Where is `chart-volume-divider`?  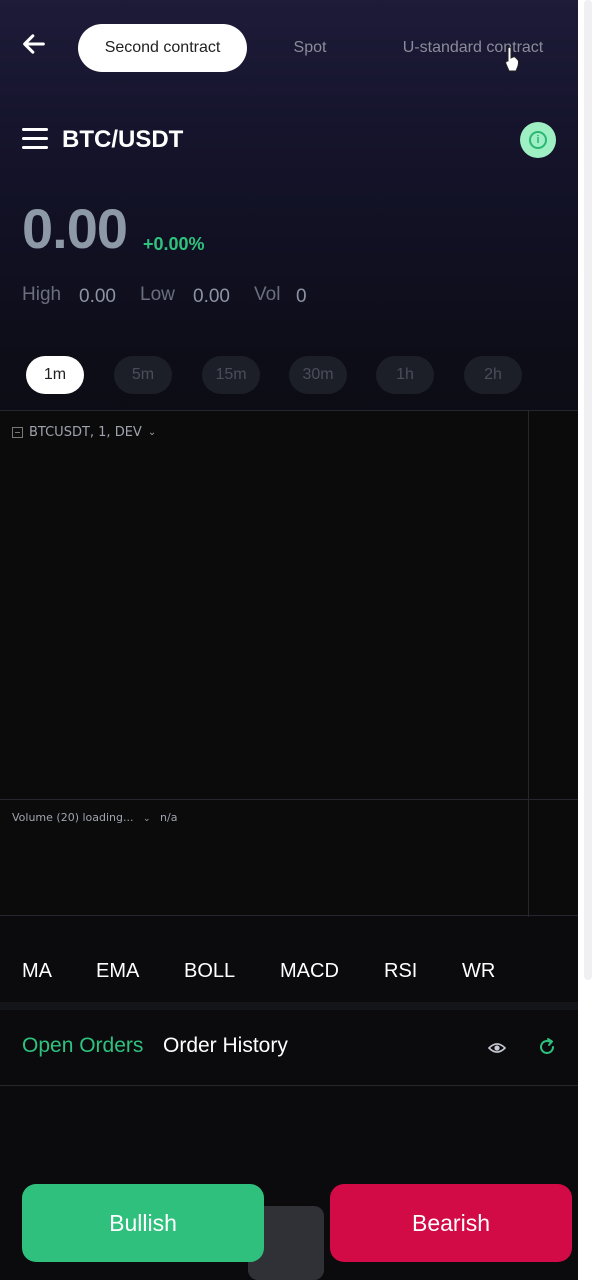
chart-volume-divider is located at coordinates (289, 799).